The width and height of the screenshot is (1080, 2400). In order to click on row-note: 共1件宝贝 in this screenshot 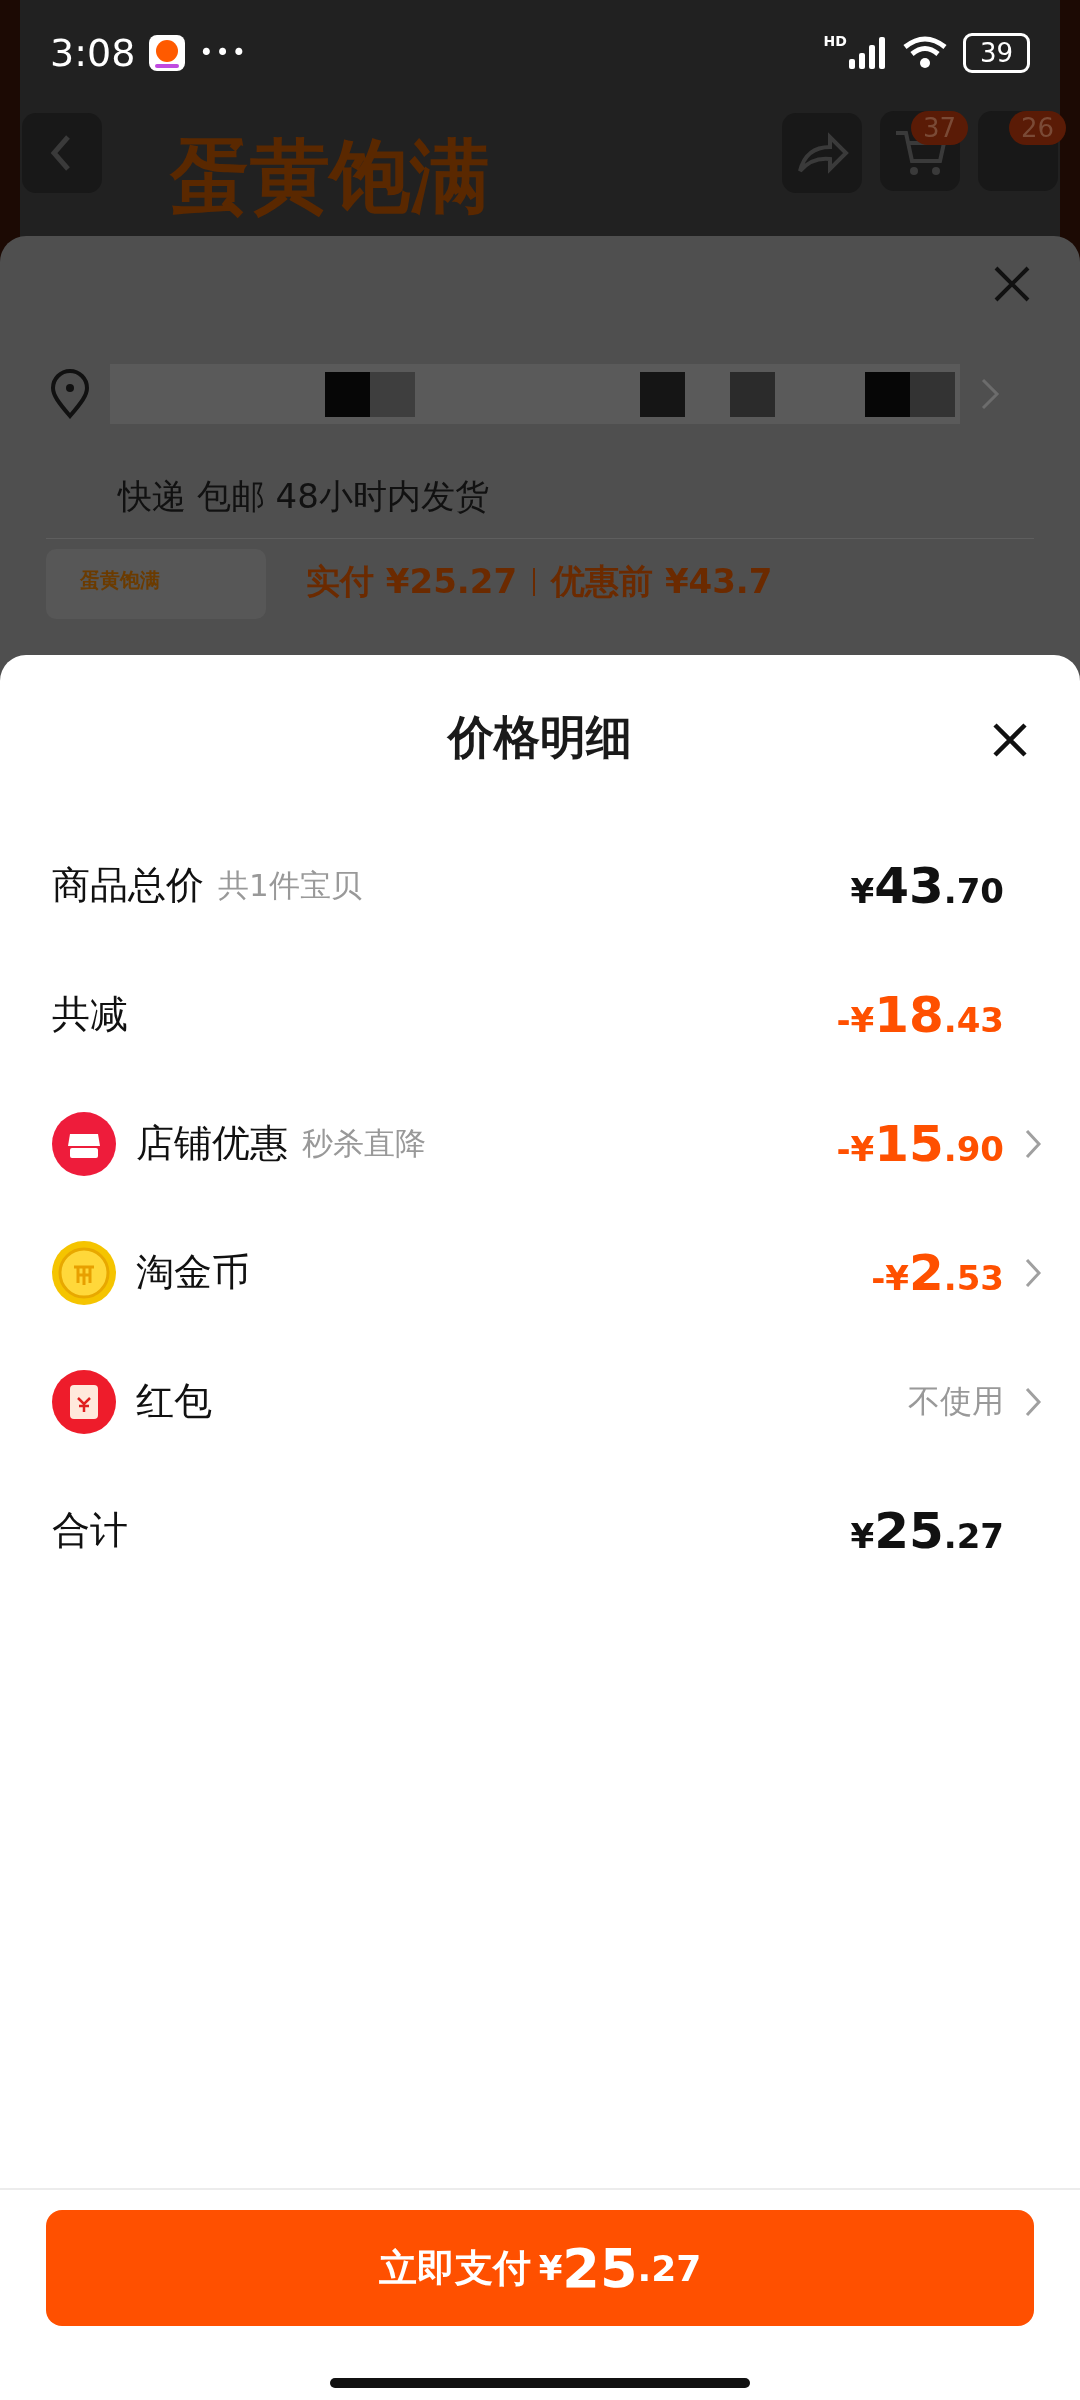, I will do `click(290, 885)`.